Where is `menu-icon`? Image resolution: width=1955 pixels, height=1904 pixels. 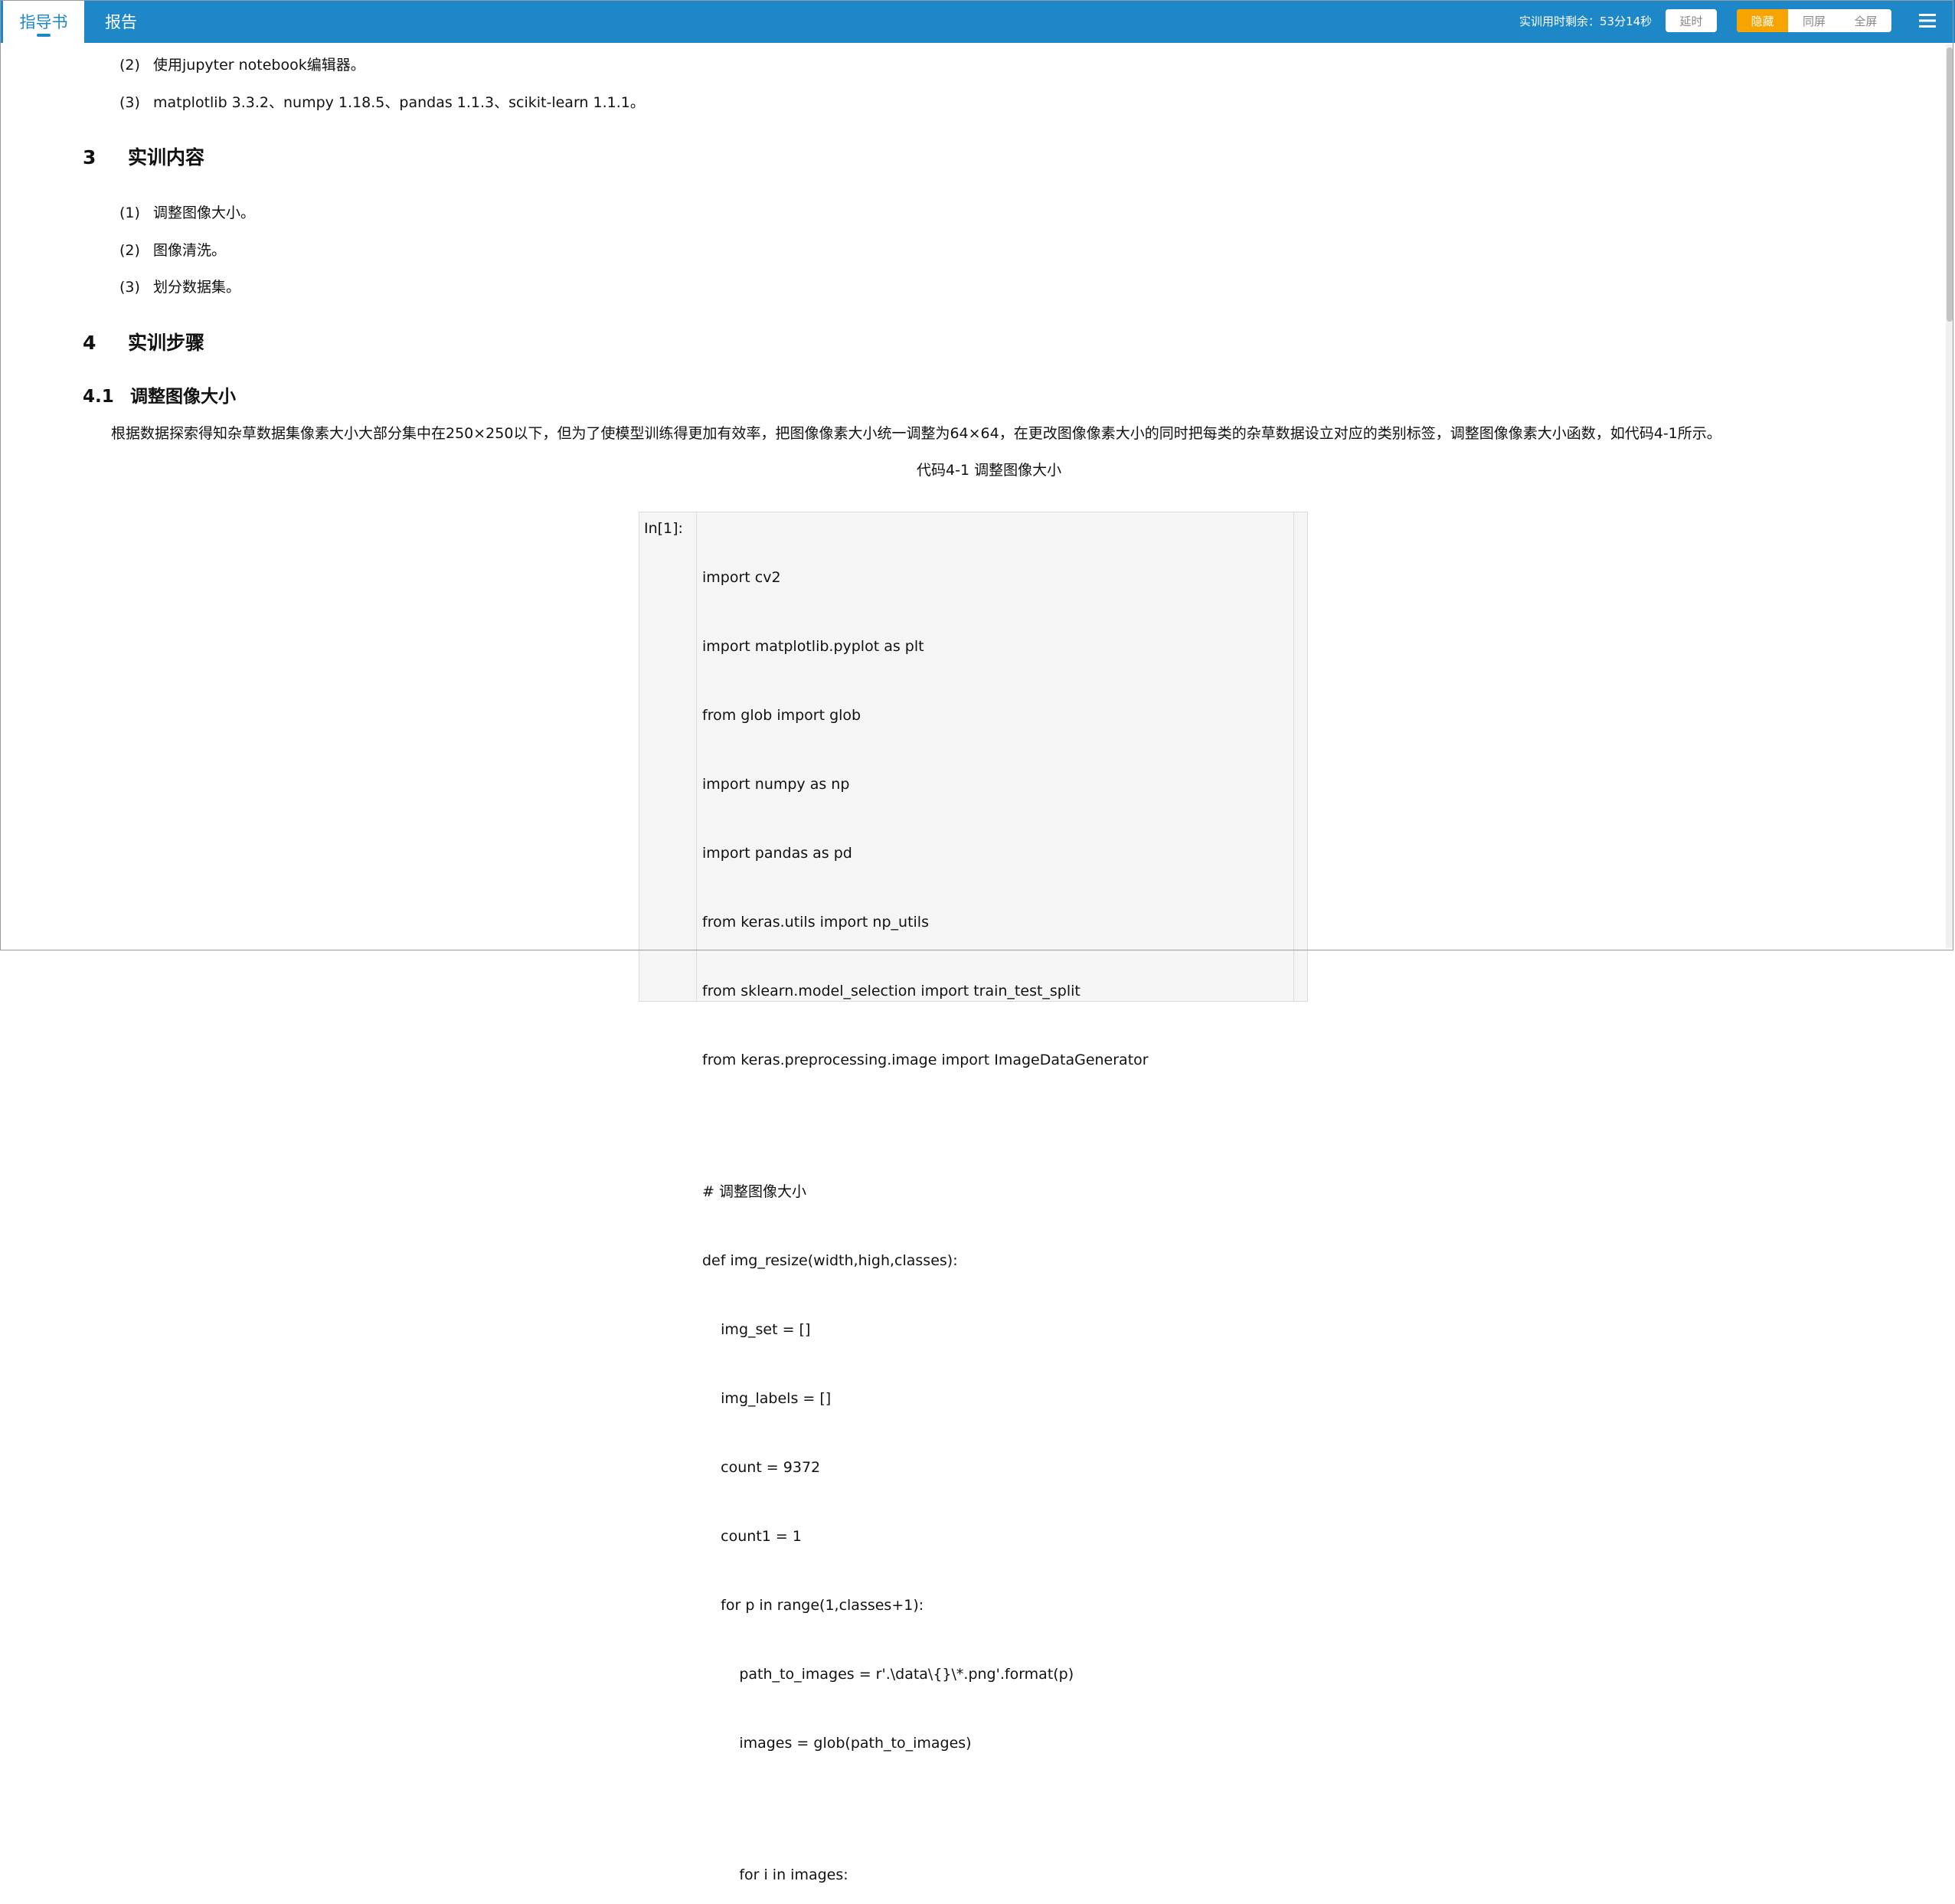 menu-icon is located at coordinates (1927, 21).